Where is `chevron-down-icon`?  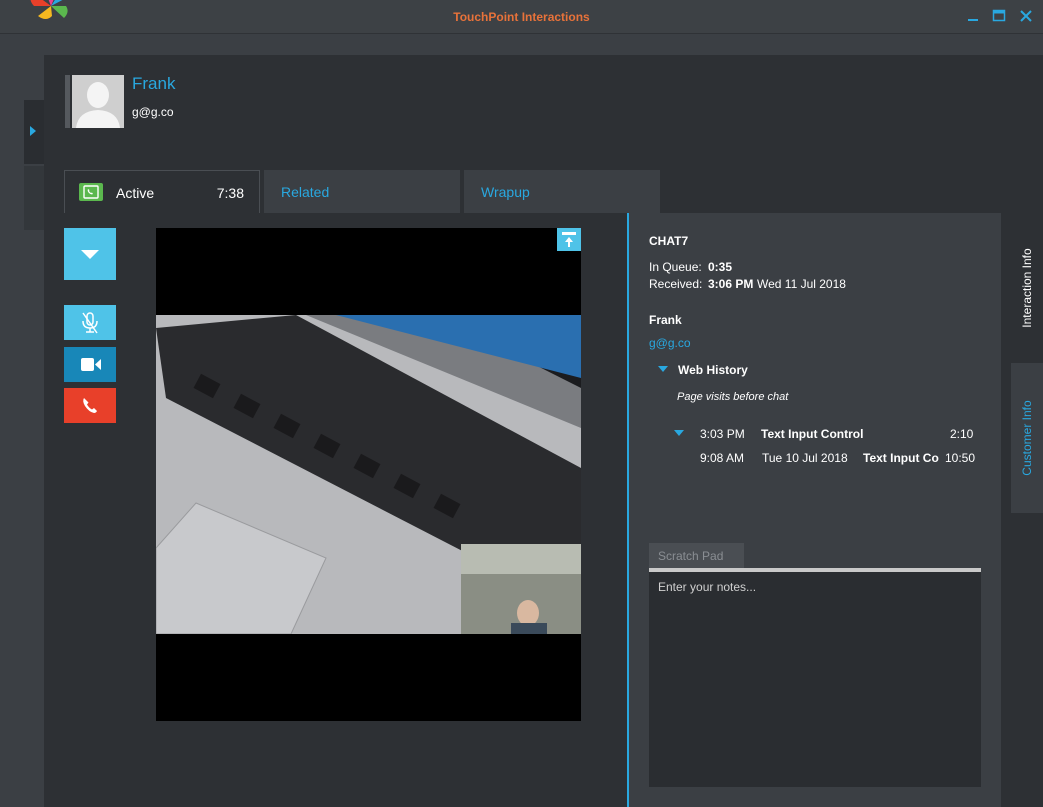 chevron-down-icon is located at coordinates (90, 254).